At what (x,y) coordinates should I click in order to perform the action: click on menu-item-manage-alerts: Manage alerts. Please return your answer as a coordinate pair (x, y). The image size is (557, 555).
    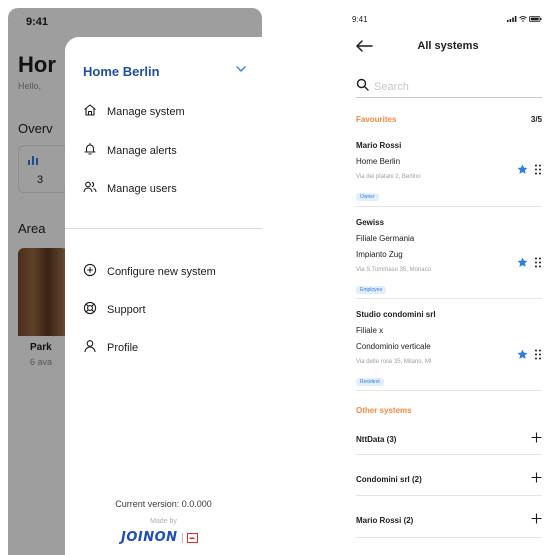
    Looking at the image, I should click on (130, 150).